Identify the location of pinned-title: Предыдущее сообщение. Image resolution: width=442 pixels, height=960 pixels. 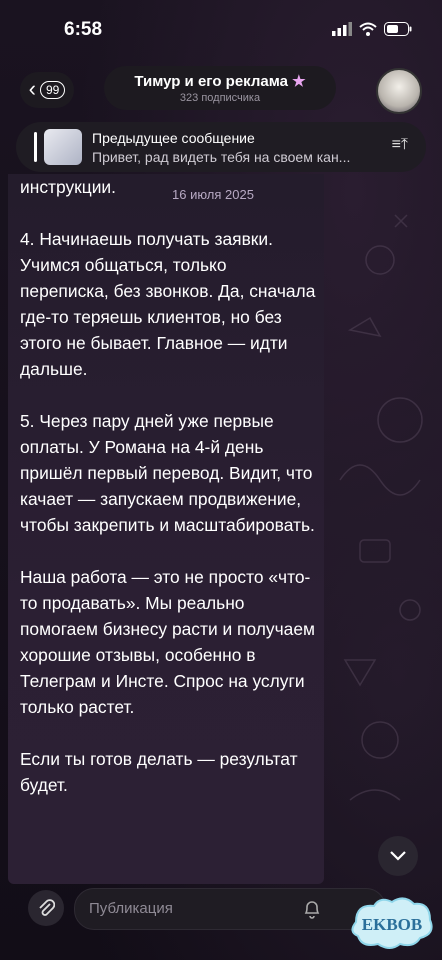
(173, 138).